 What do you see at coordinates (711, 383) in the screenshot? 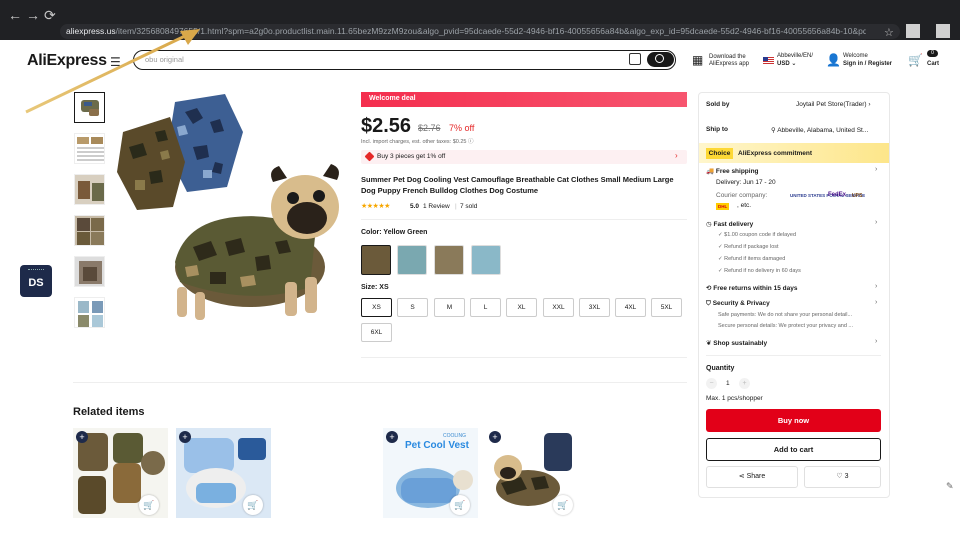
I see `quantity-decrease-button: −` at bounding box center [711, 383].